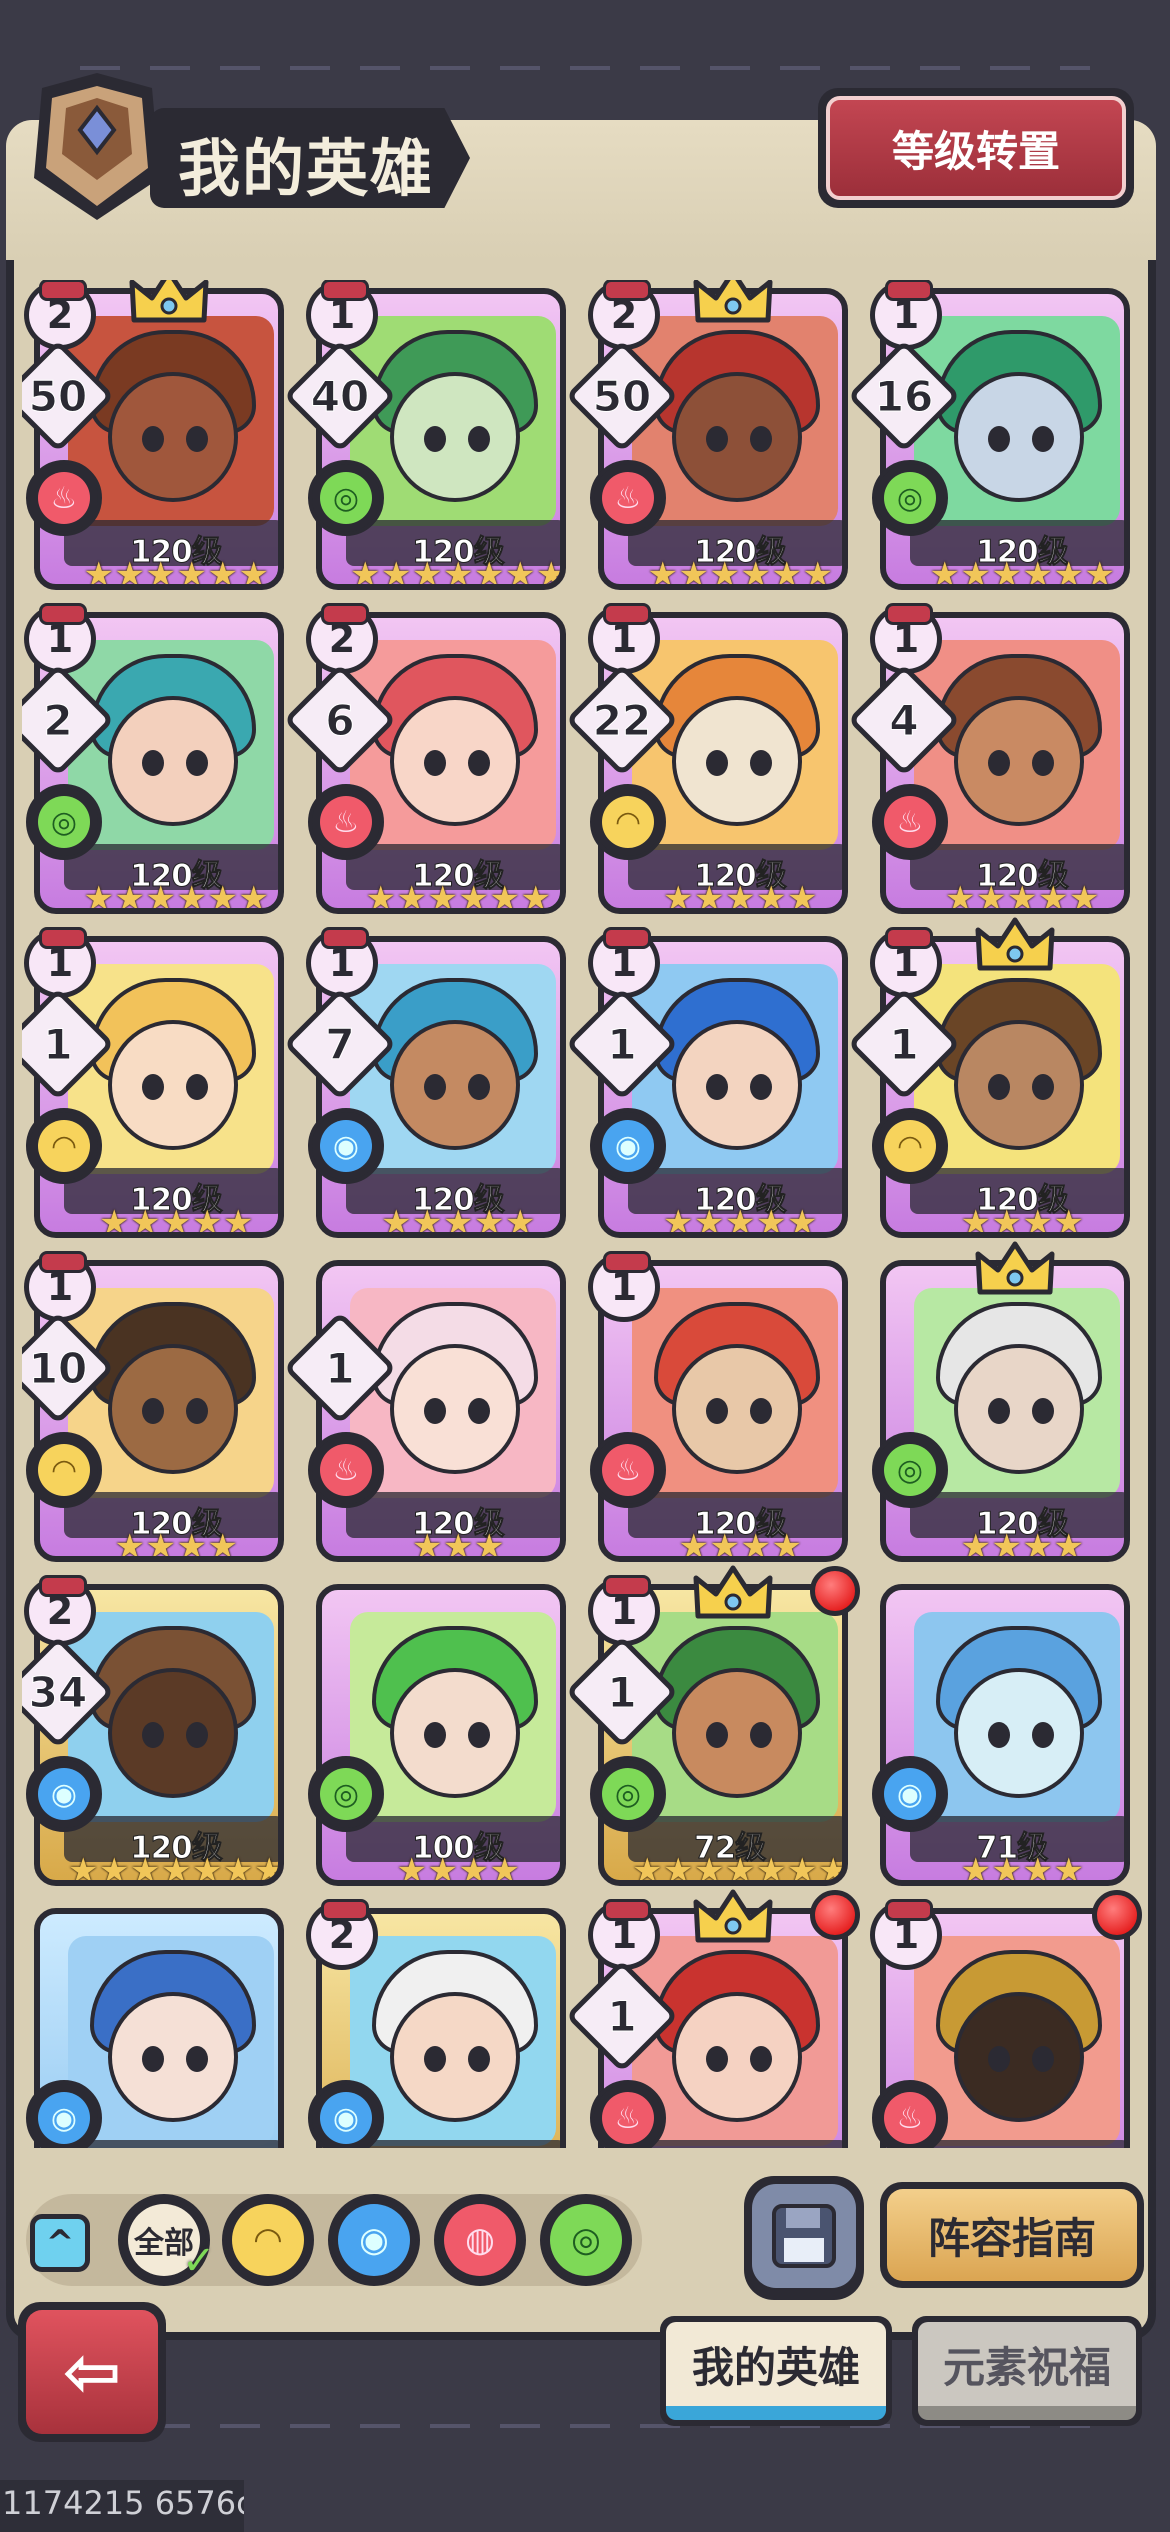 This screenshot has height=2532, width=1170. What do you see at coordinates (122, 2506) in the screenshot?
I see `footer-id-text: 1174215 6576ca` at bounding box center [122, 2506].